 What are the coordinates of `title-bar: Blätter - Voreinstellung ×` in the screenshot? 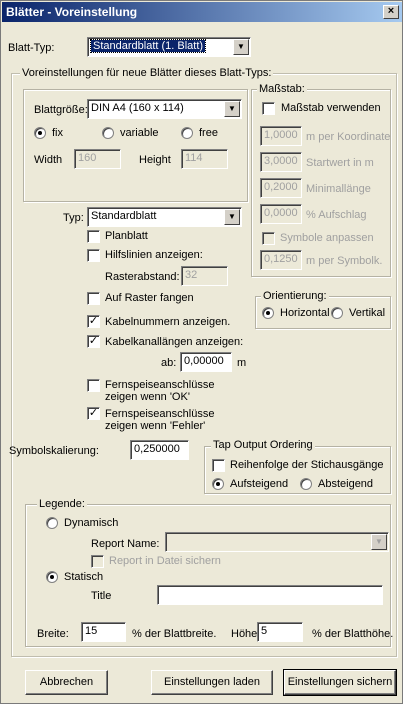 It's located at (202, 12).